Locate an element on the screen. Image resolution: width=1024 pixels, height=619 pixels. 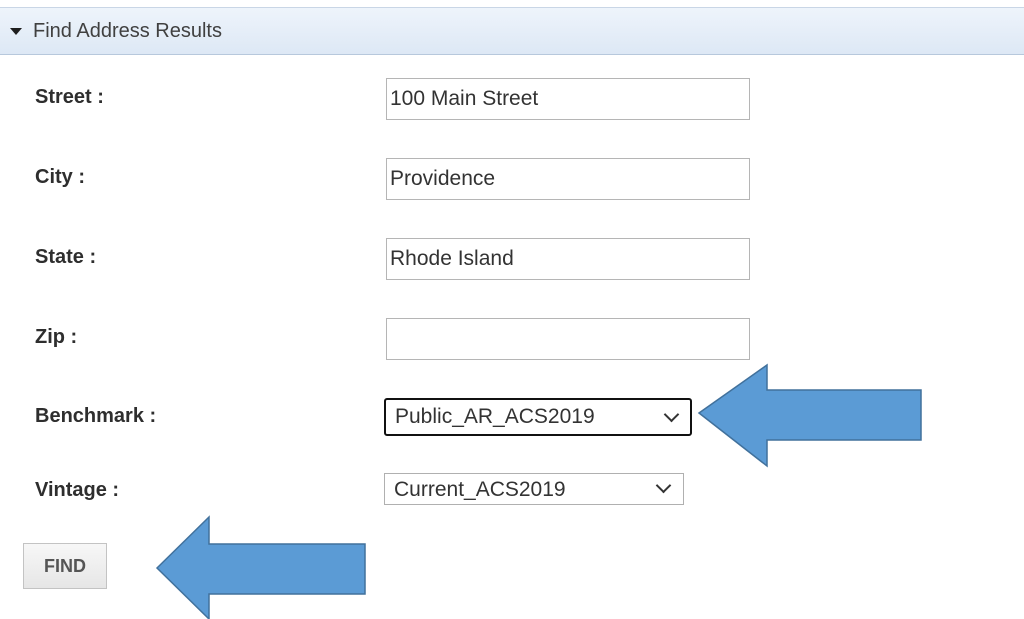
arrow-pointing-find-button is located at coordinates (260, 567).